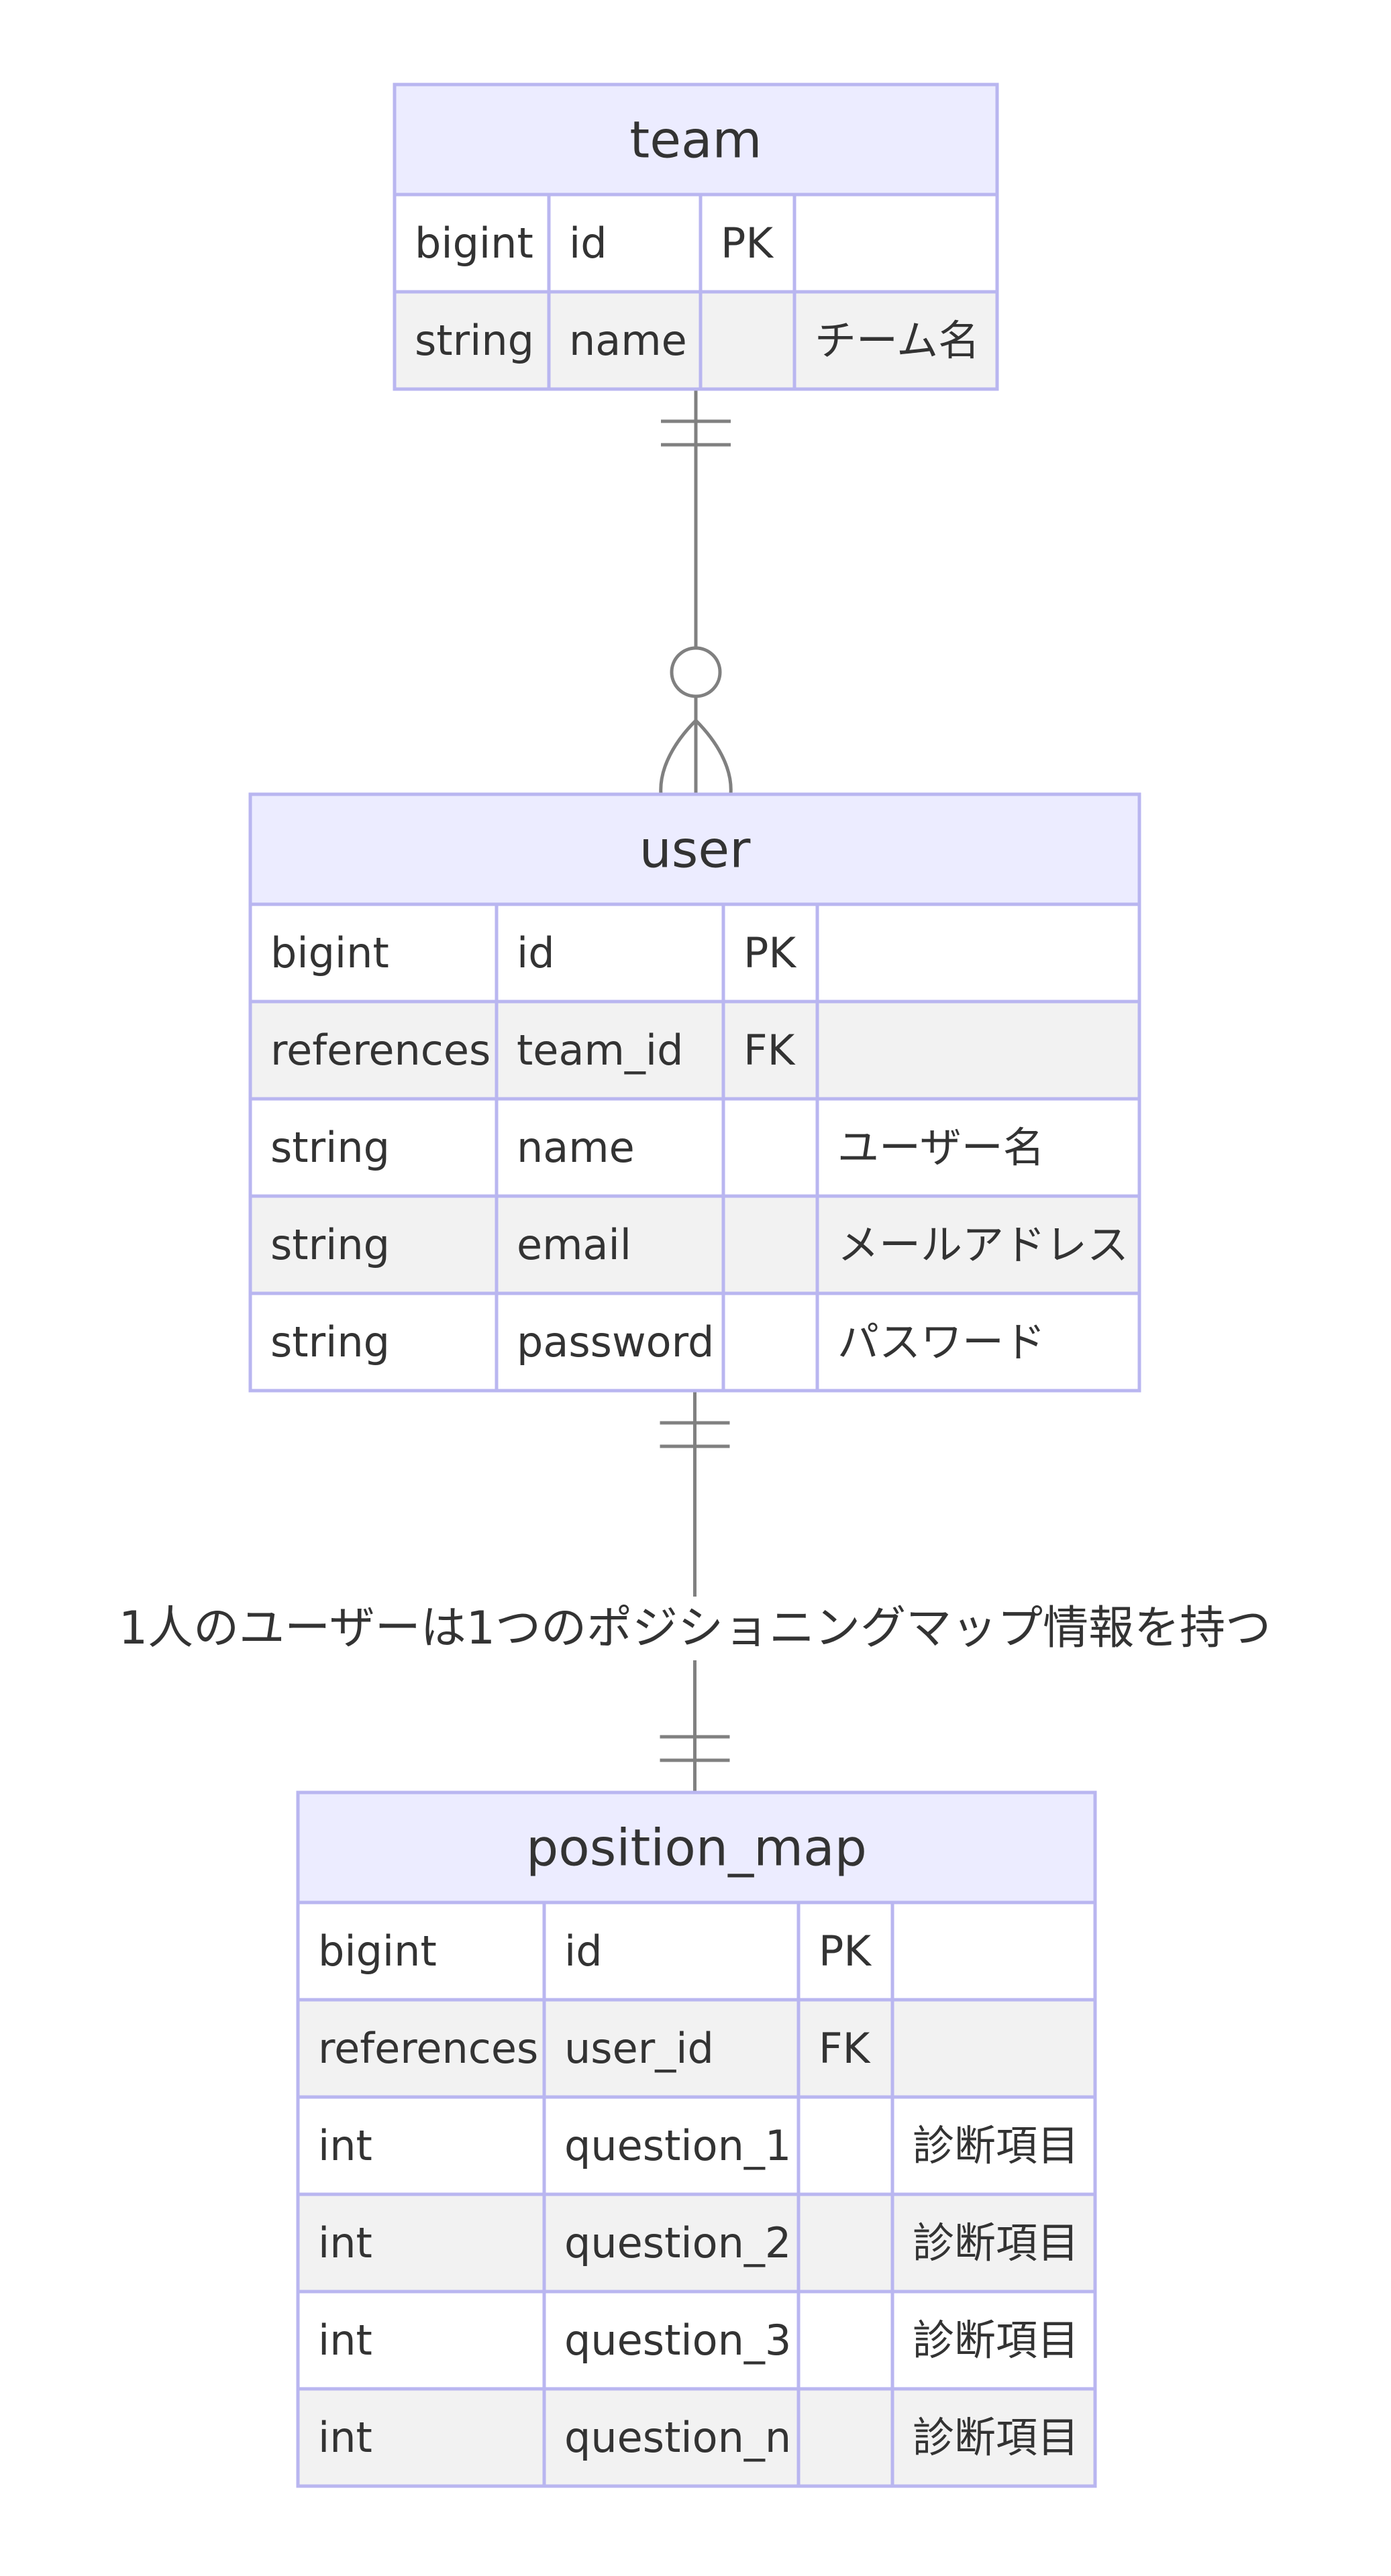 The width and height of the screenshot is (1391, 2576). What do you see at coordinates (677, 2437) in the screenshot?
I see `attribute-name: question_n` at bounding box center [677, 2437].